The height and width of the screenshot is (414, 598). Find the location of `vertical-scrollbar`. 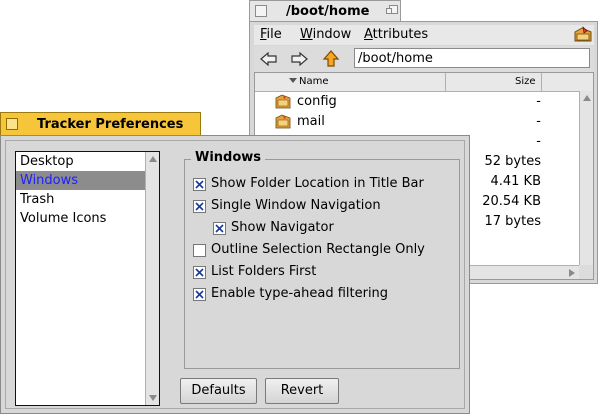

vertical-scrollbar is located at coordinates (586, 185).